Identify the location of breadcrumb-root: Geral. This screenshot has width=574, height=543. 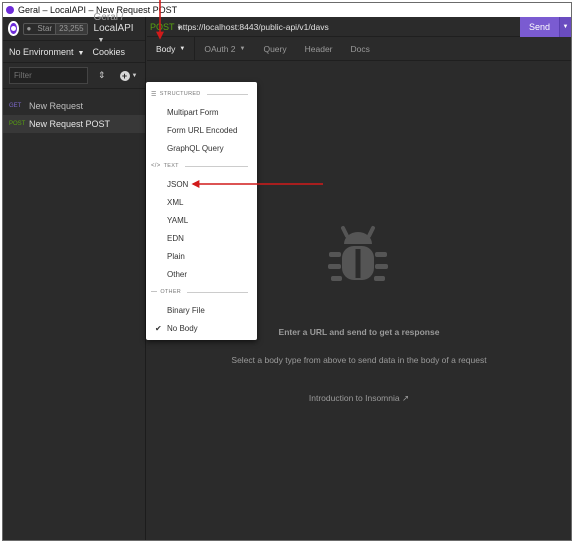
(106, 17).